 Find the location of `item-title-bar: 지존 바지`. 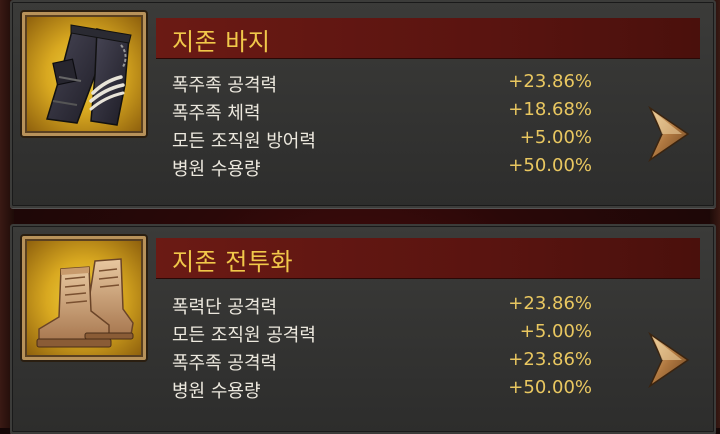

item-title-bar: 지존 바지 is located at coordinates (428, 38).